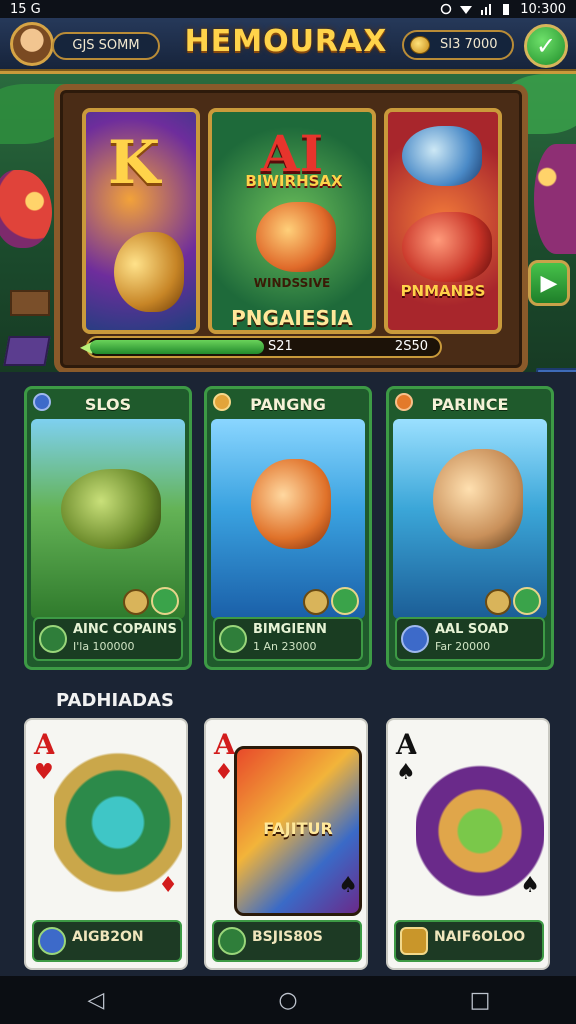 This screenshot has width=576, height=1024. What do you see at coordinates (134, 163) in the screenshot?
I see `slot1-letter: K` at bounding box center [134, 163].